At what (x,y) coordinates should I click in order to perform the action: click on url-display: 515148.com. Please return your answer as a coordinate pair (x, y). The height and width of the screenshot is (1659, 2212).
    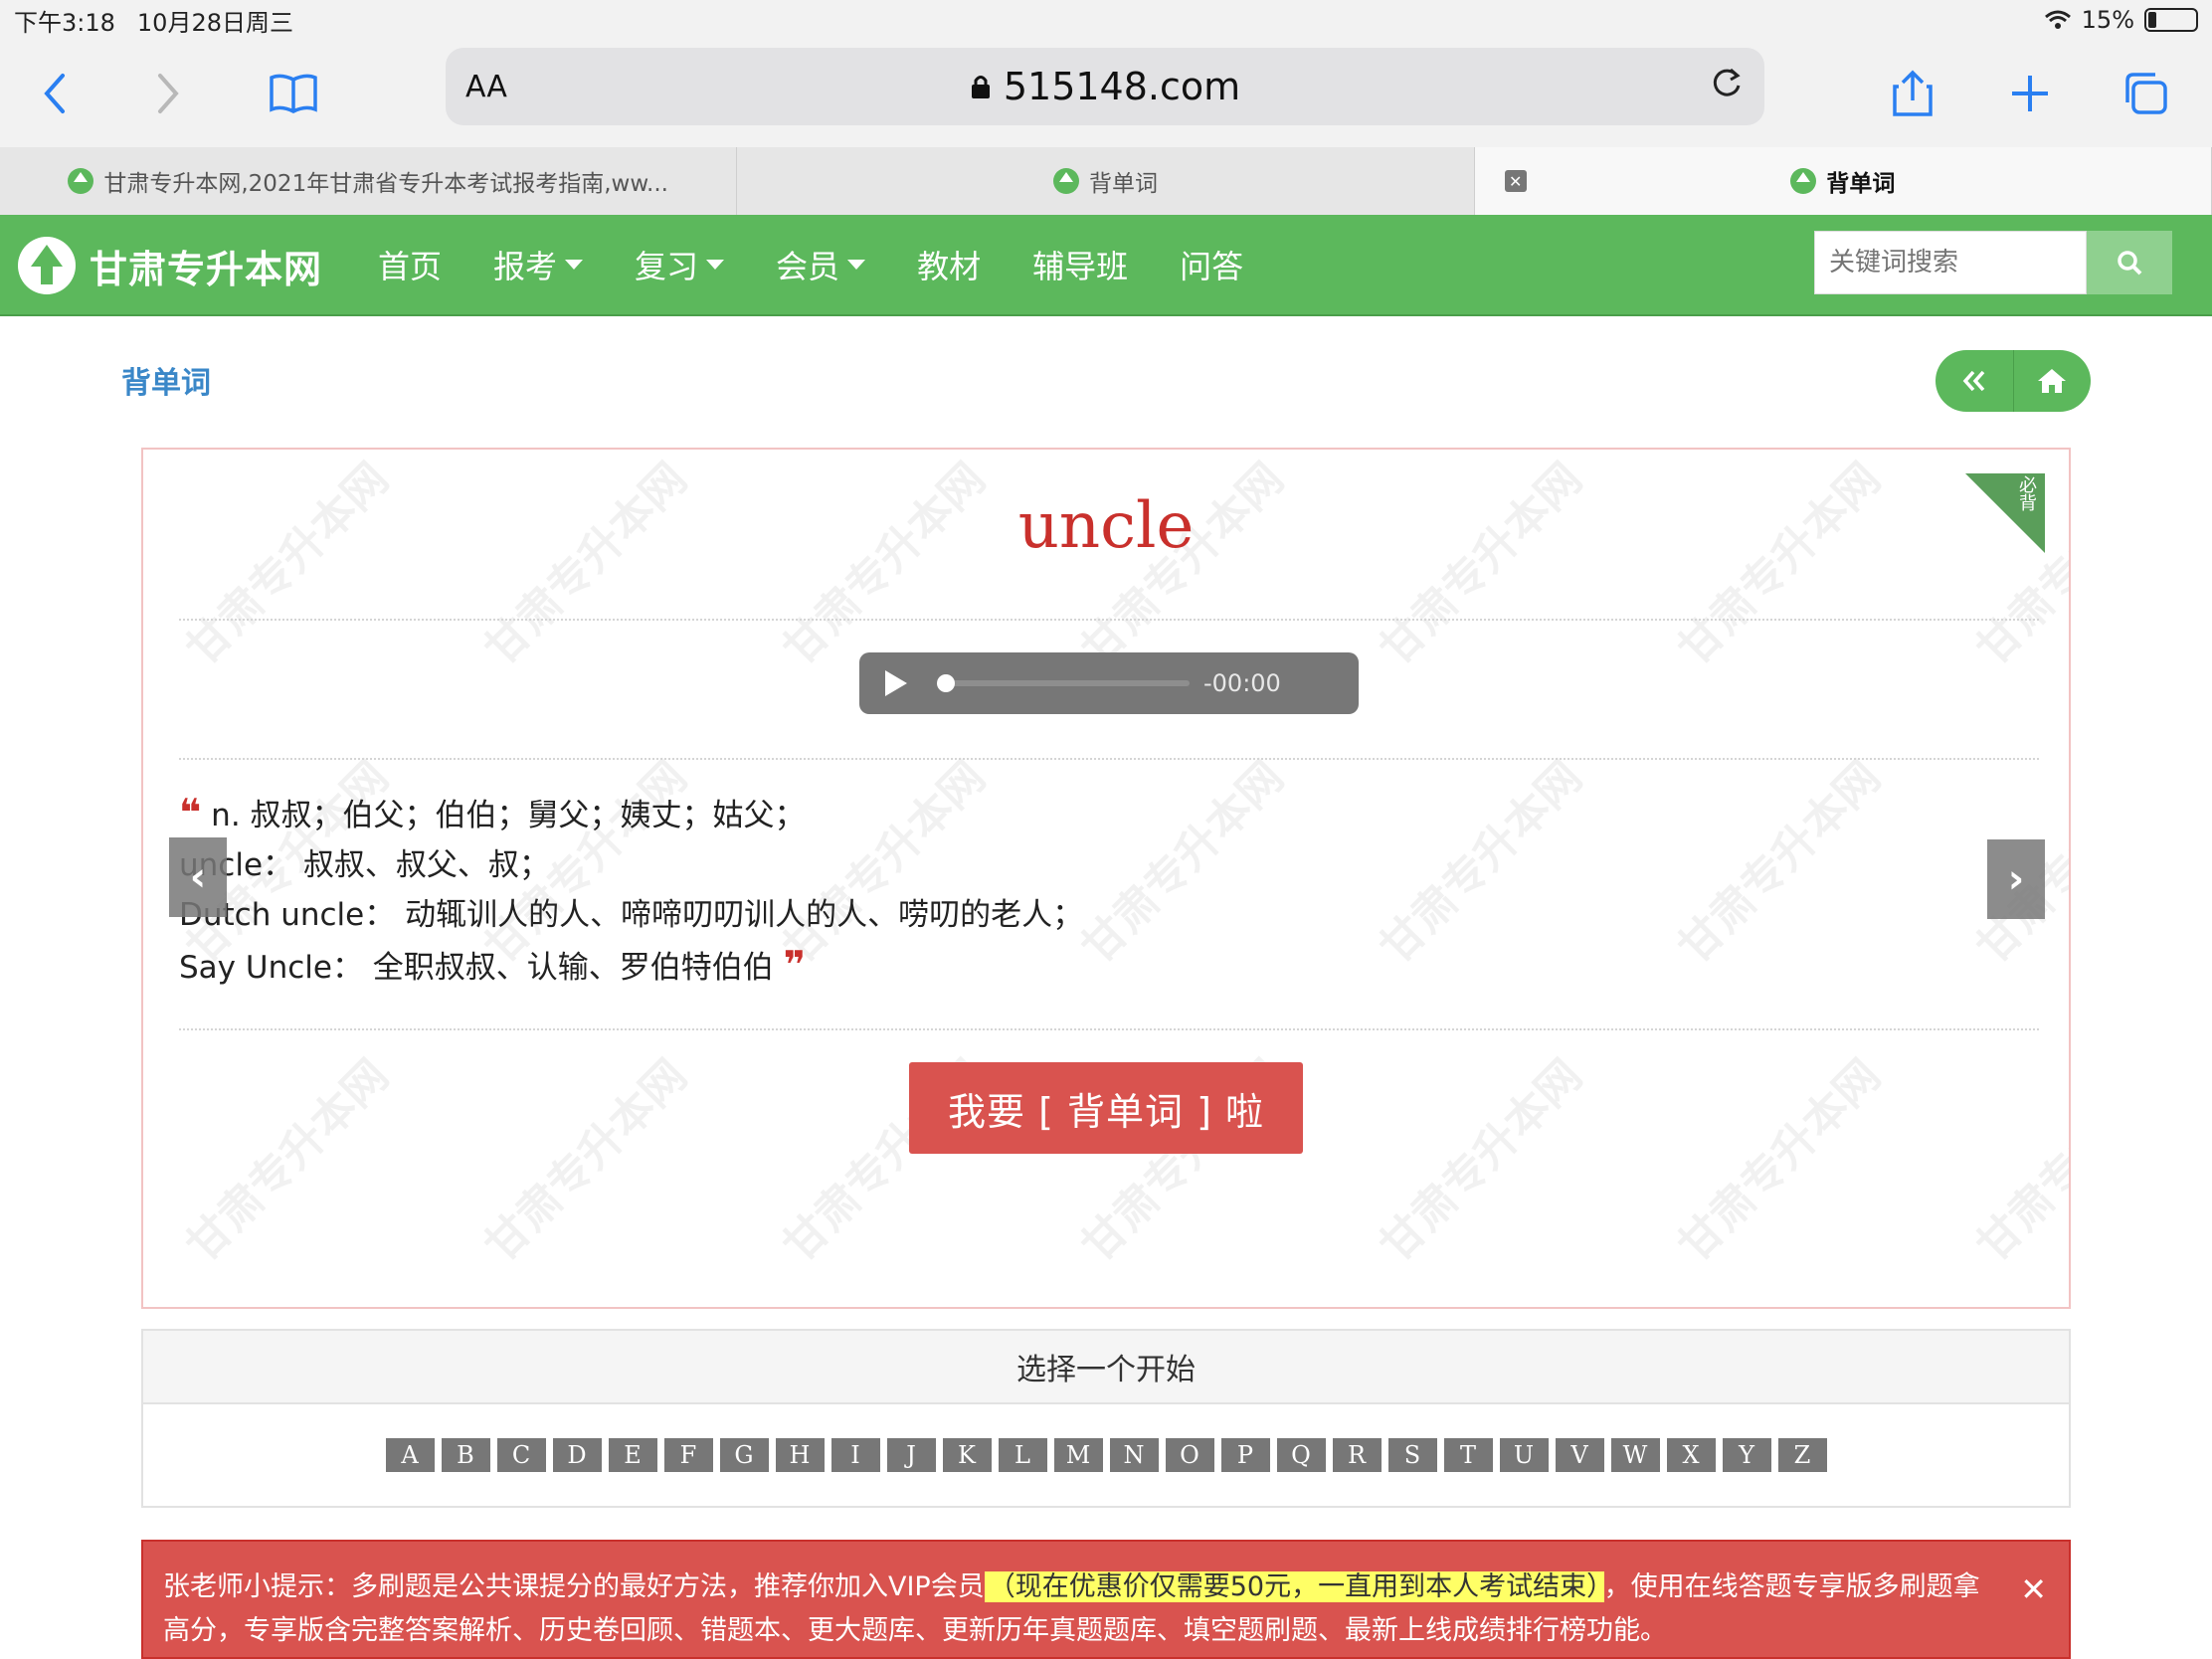
    Looking at the image, I should click on (1105, 86).